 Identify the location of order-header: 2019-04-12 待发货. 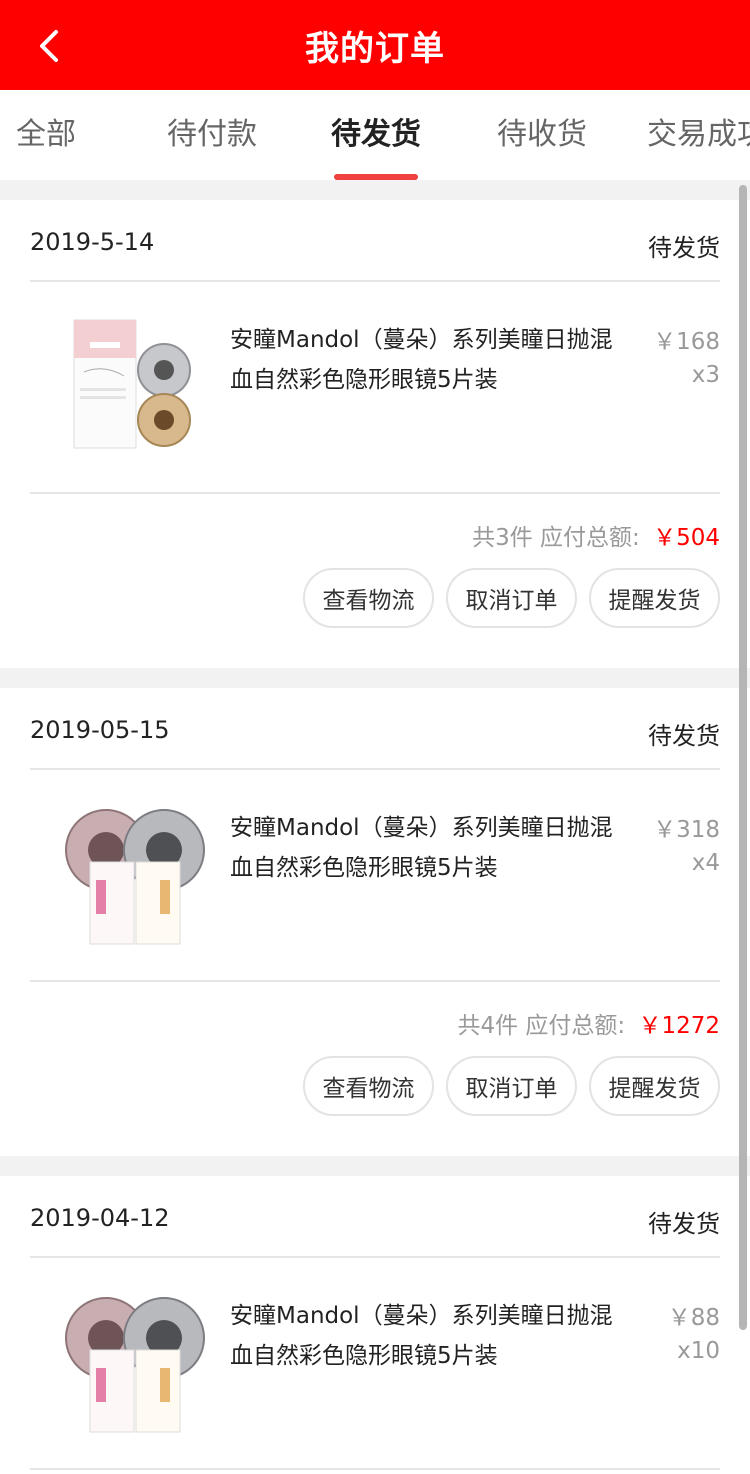
(375, 1217).